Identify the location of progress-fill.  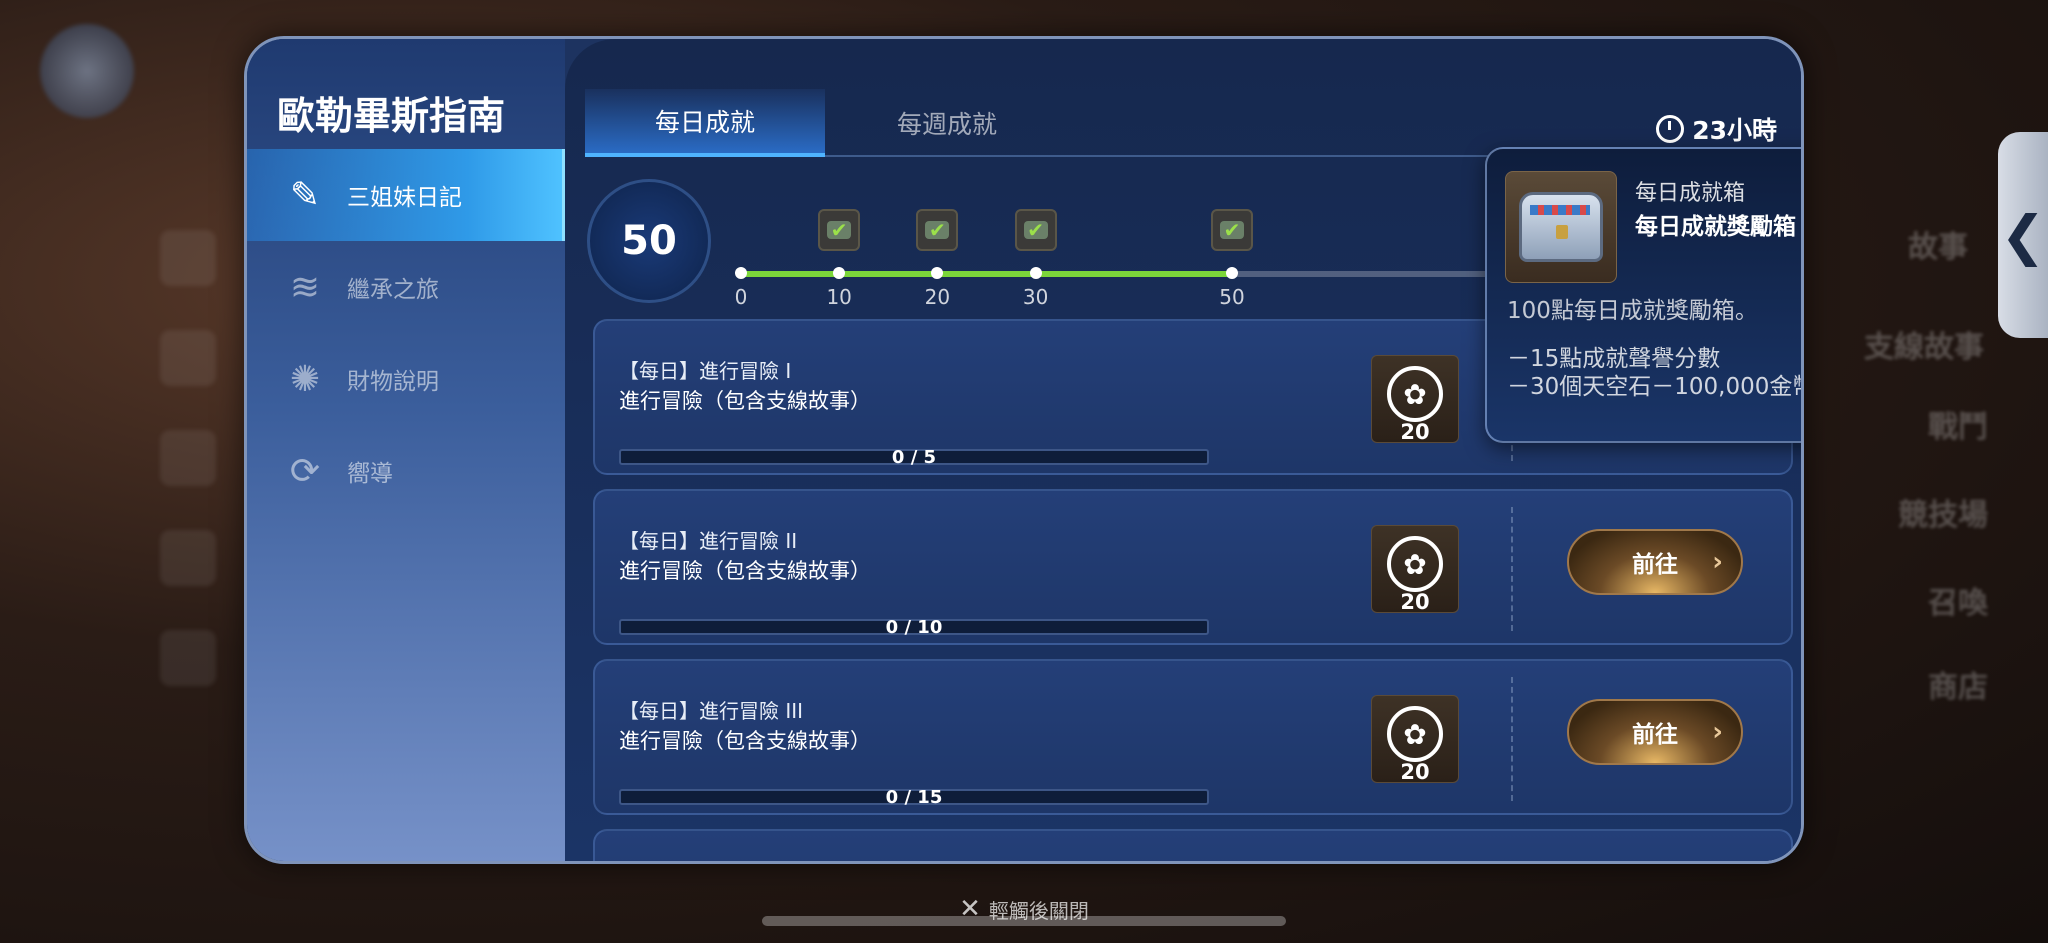
(986, 274).